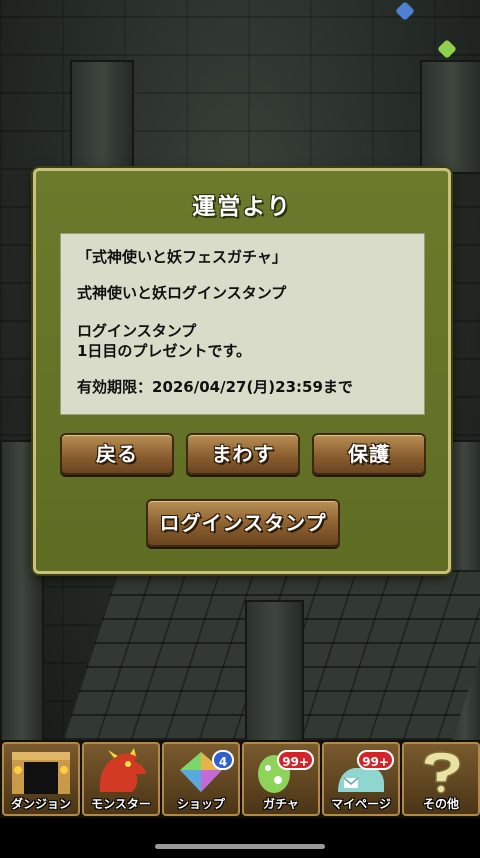 The width and height of the screenshot is (480, 858). I want to click on nav-mypage: 99+ マイページ, so click(361, 779).